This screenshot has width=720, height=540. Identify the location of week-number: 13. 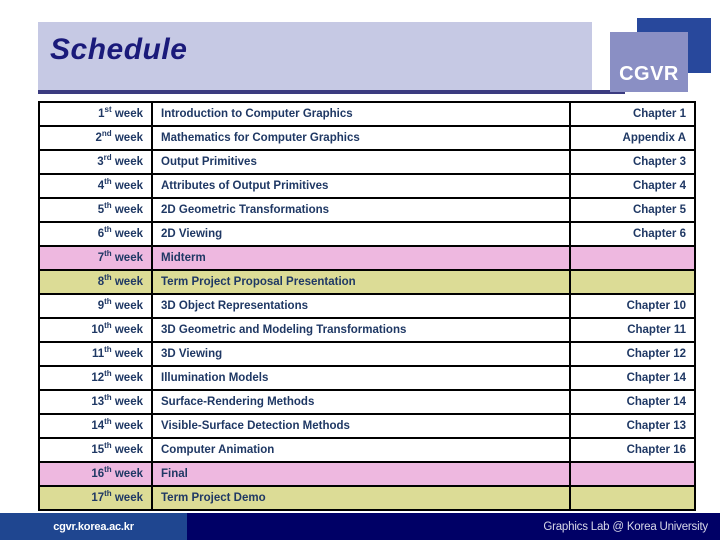
(98, 401).